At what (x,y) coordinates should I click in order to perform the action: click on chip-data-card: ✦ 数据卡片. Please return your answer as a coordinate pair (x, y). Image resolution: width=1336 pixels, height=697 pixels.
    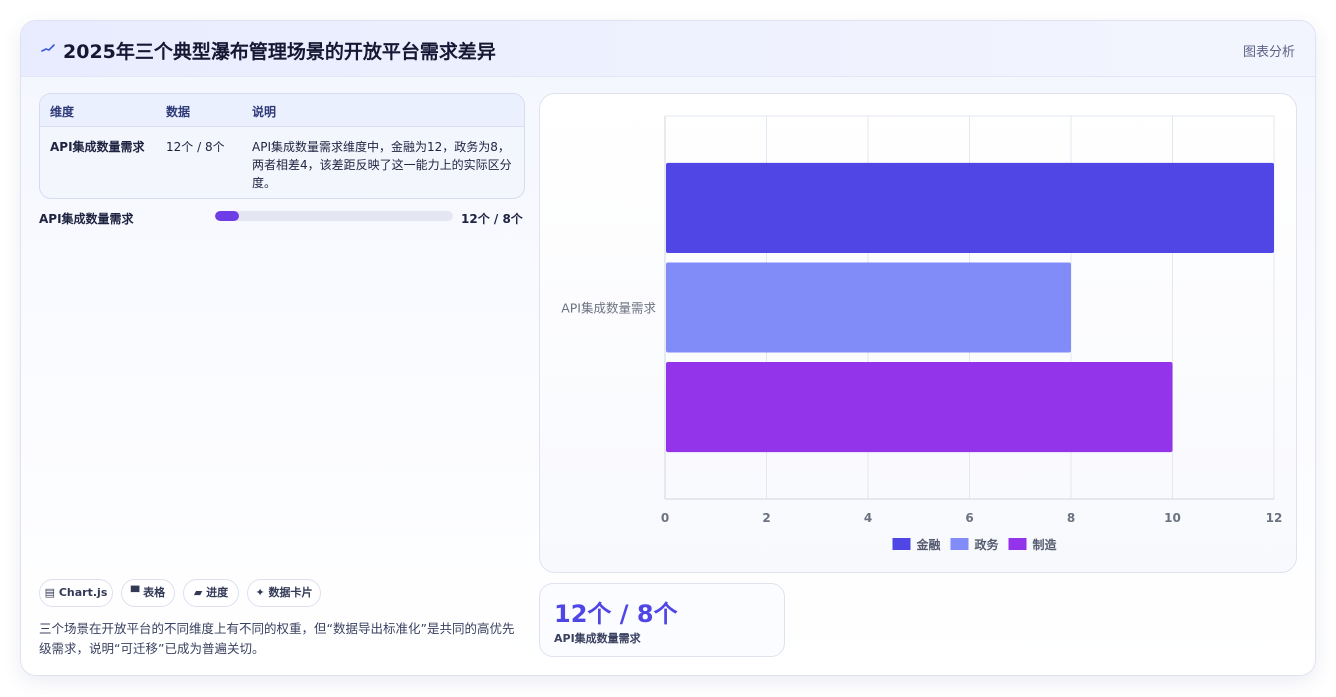
    Looking at the image, I should click on (284, 593).